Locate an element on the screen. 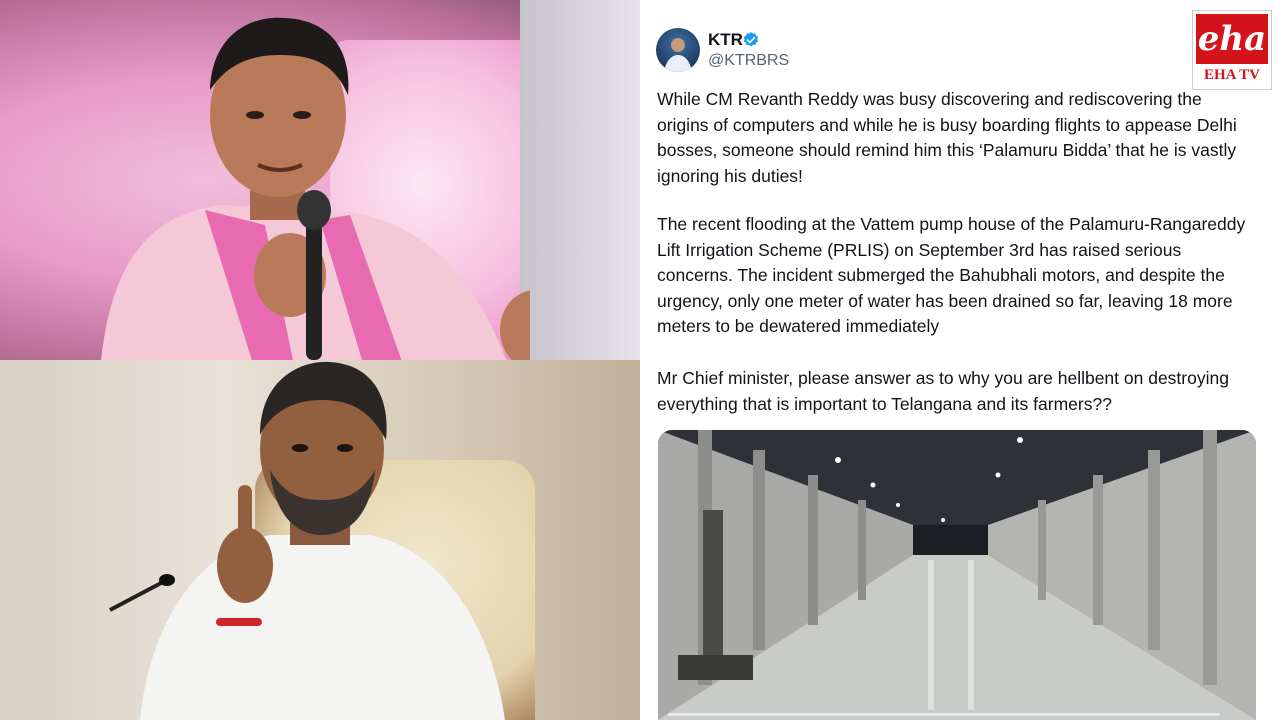 The height and width of the screenshot is (720, 1280). logo-text: EHA TV is located at coordinates (1232, 75).